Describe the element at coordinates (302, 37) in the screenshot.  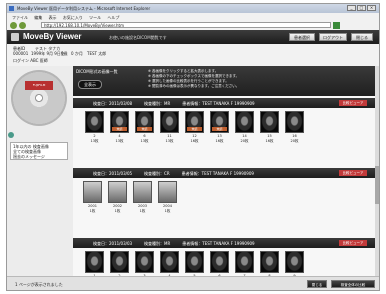
I see `patient-select-button: 患者選択` at that location.